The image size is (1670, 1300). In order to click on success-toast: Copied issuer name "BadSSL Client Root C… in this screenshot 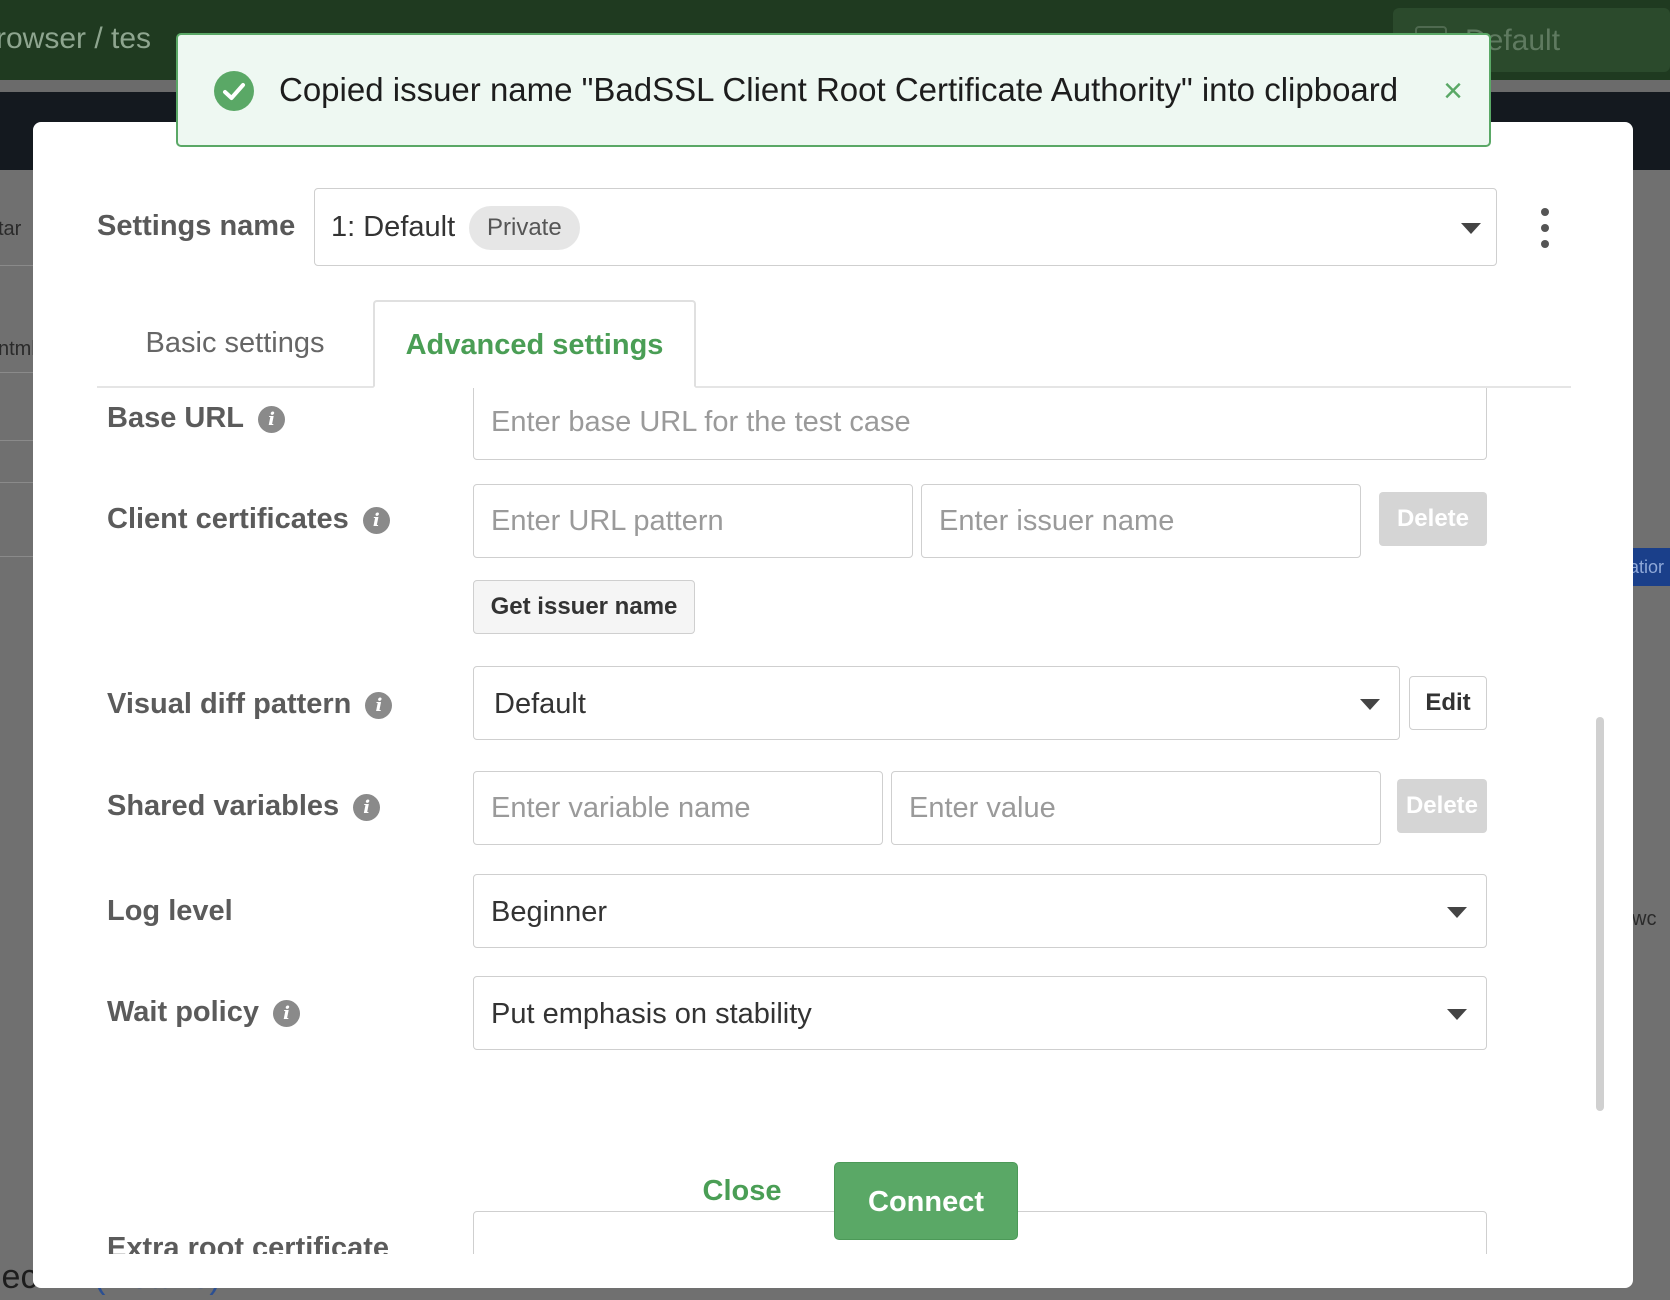, I will do `click(833, 90)`.